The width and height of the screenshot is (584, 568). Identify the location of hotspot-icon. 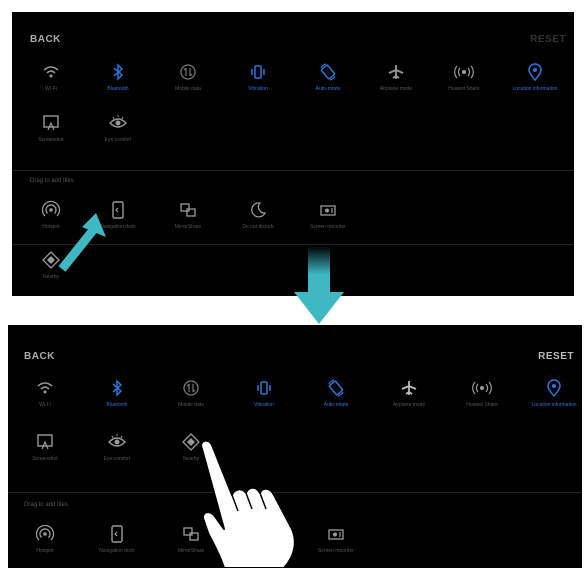
(45, 532).